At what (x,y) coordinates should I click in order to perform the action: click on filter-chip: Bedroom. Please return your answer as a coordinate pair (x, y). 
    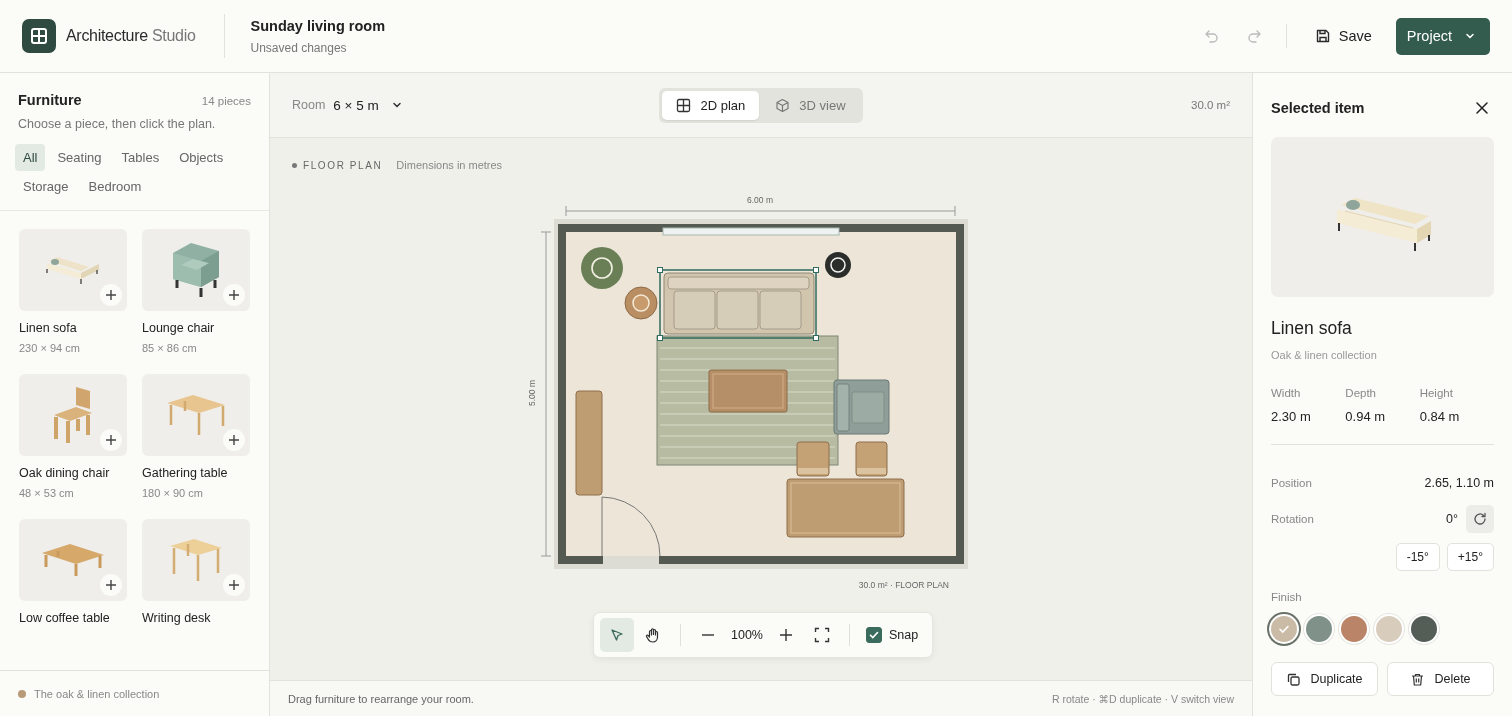
    Looking at the image, I should click on (115, 186).